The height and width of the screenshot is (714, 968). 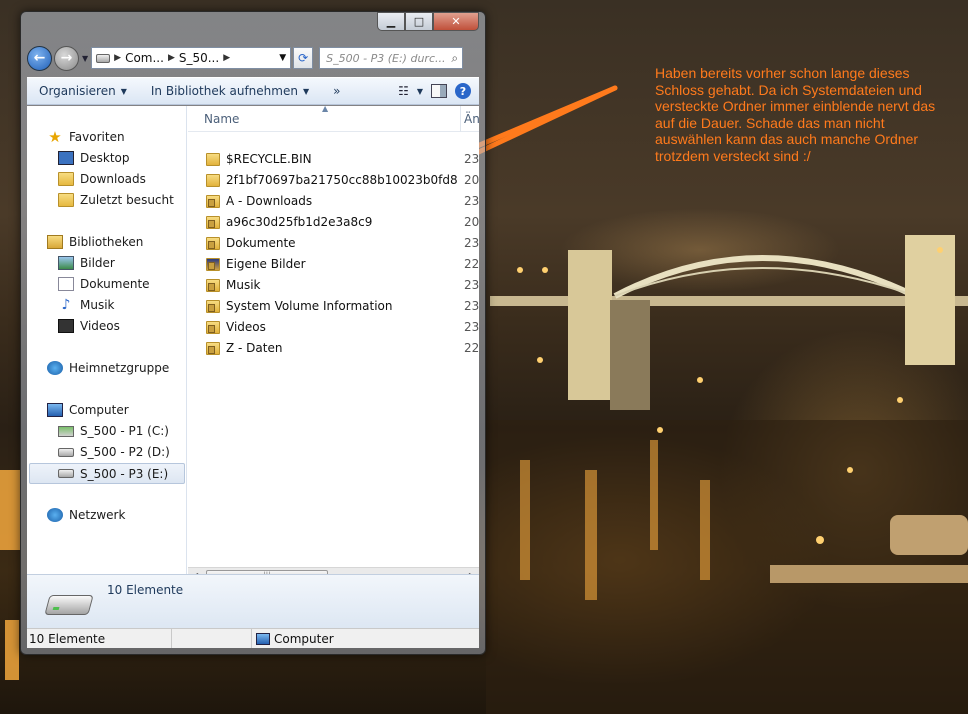 What do you see at coordinates (106, 242) in the screenshot?
I see `nav-libraries-label: Bibliotheken` at bounding box center [106, 242].